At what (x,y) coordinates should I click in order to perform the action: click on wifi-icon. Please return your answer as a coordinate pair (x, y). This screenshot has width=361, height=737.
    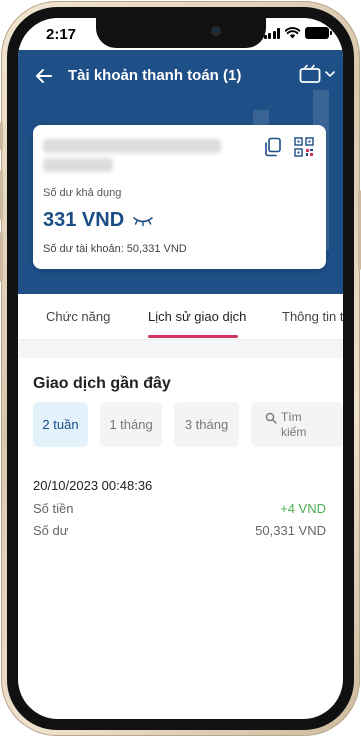
    Looking at the image, I should click on (292, 33).